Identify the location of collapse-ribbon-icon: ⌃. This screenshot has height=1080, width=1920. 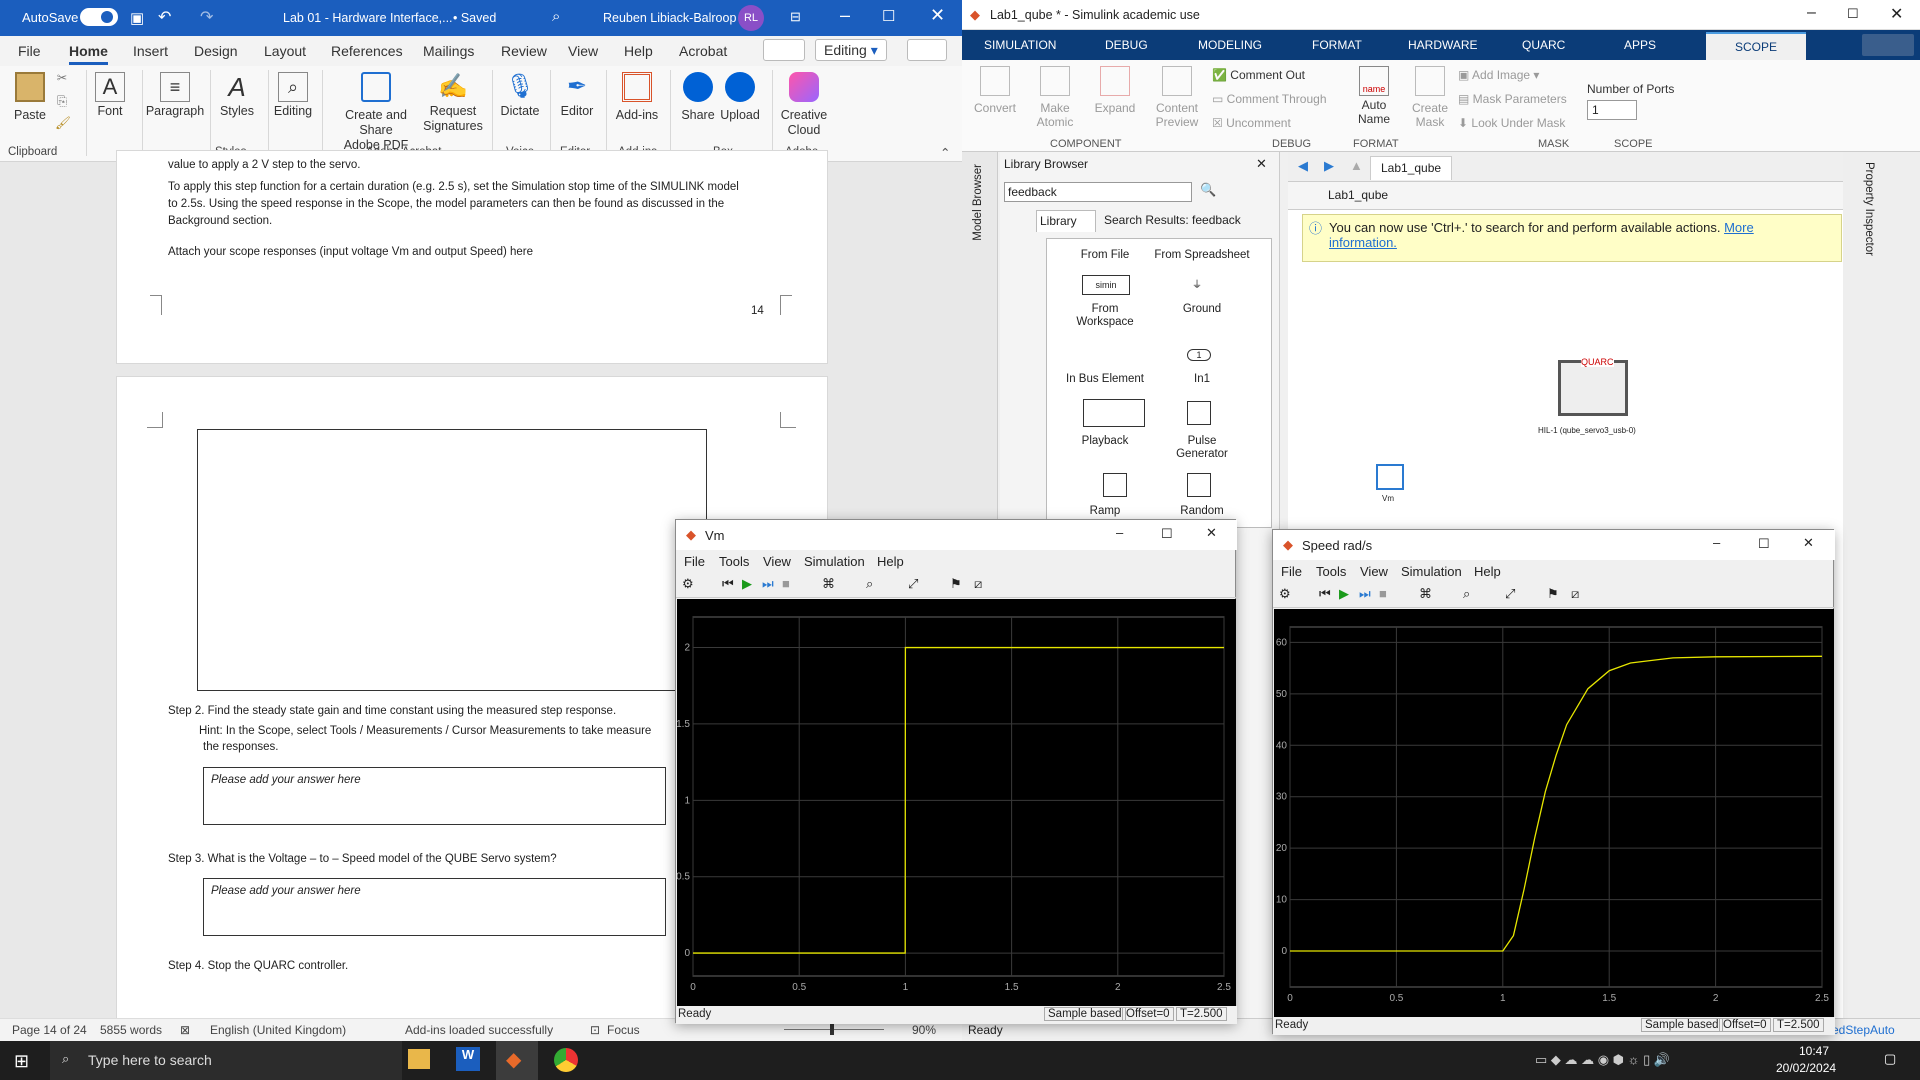
(945, 153).